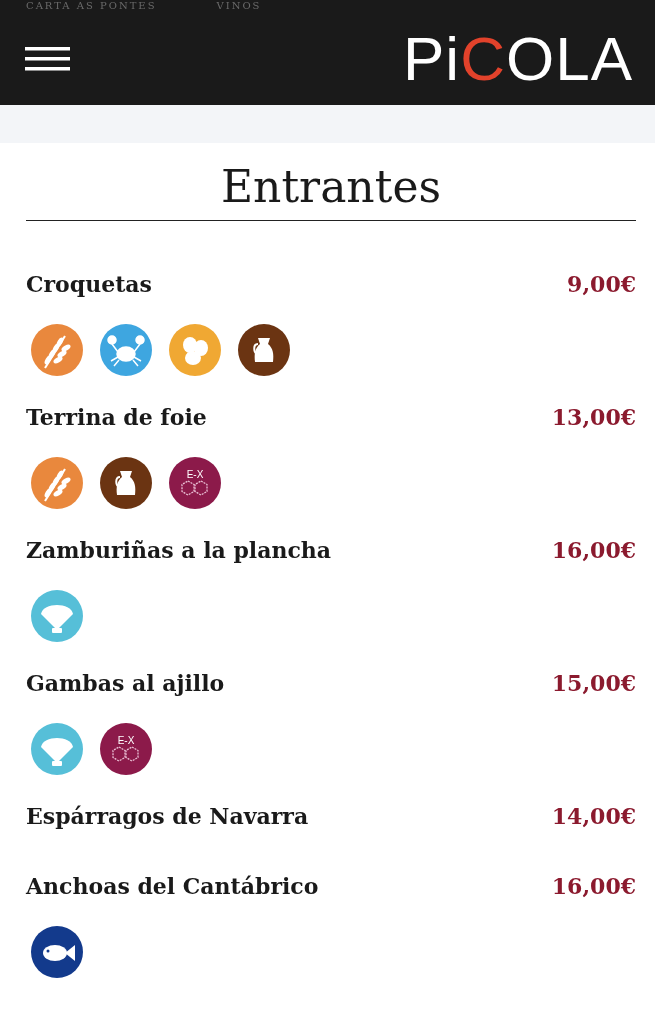 The height and width of the screenshot is (1024, 655). What do you see at coordinates (179, 550) in the screenshot?
I see `dish-name: Zamburiñas a la plancha` at bounding box center [179, 550].